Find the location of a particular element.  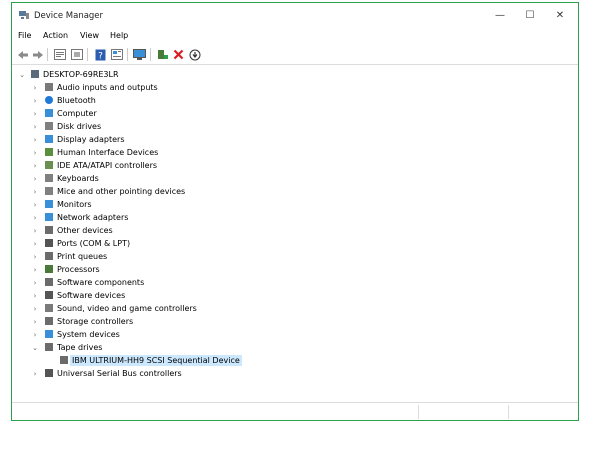

other-devices-icon is located at coordinates (49, 230).